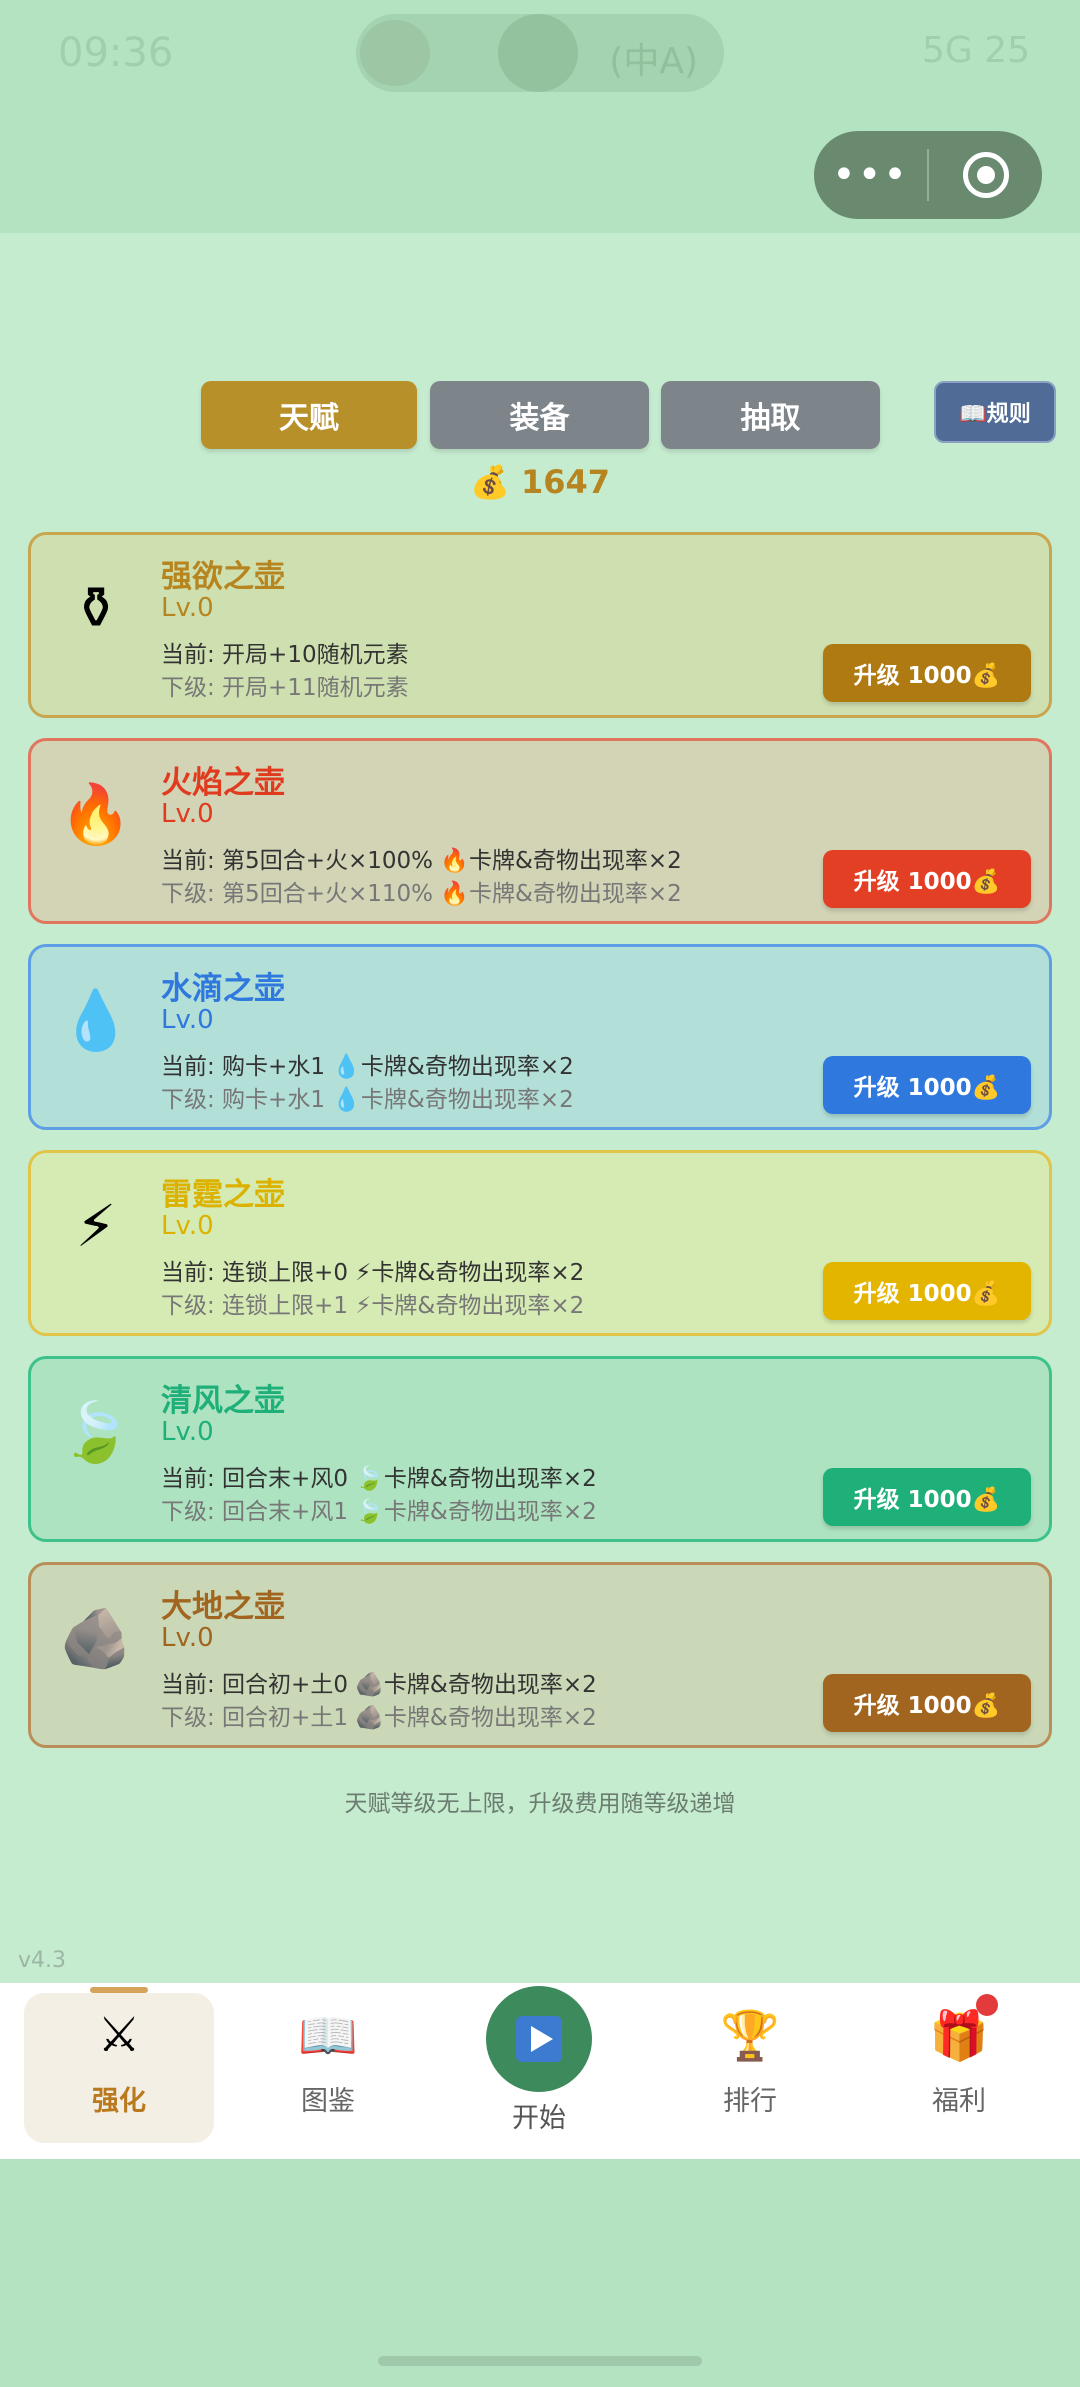 This screenshot has height=2387, width=1080. Describe the element at coordinates (653, 61) in the screenshot. I see `pill-text: (中A)` at that location.